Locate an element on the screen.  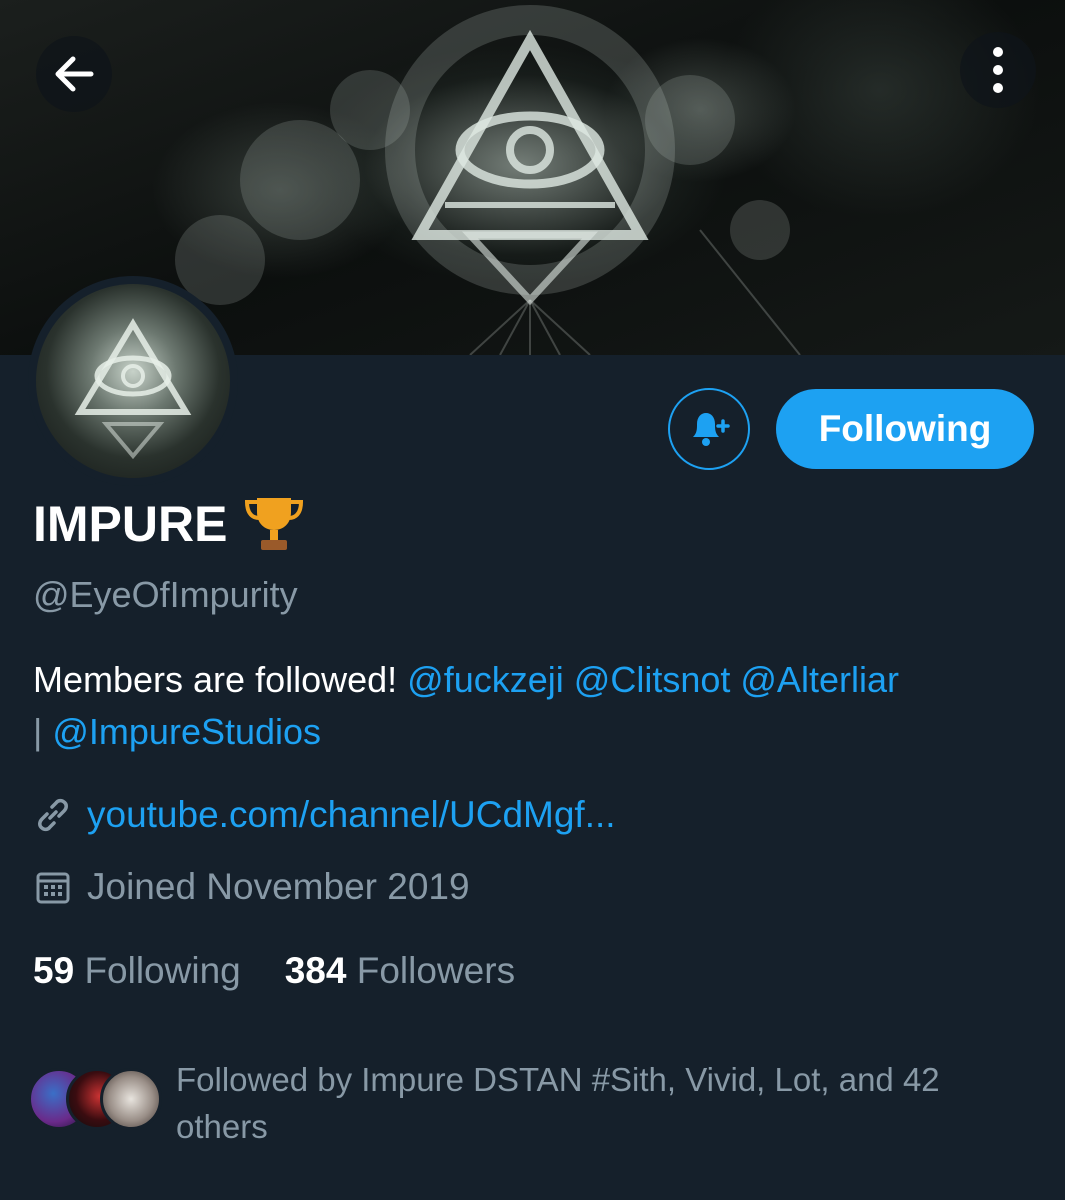
following-label: Following is located at coordinates (162, 970).